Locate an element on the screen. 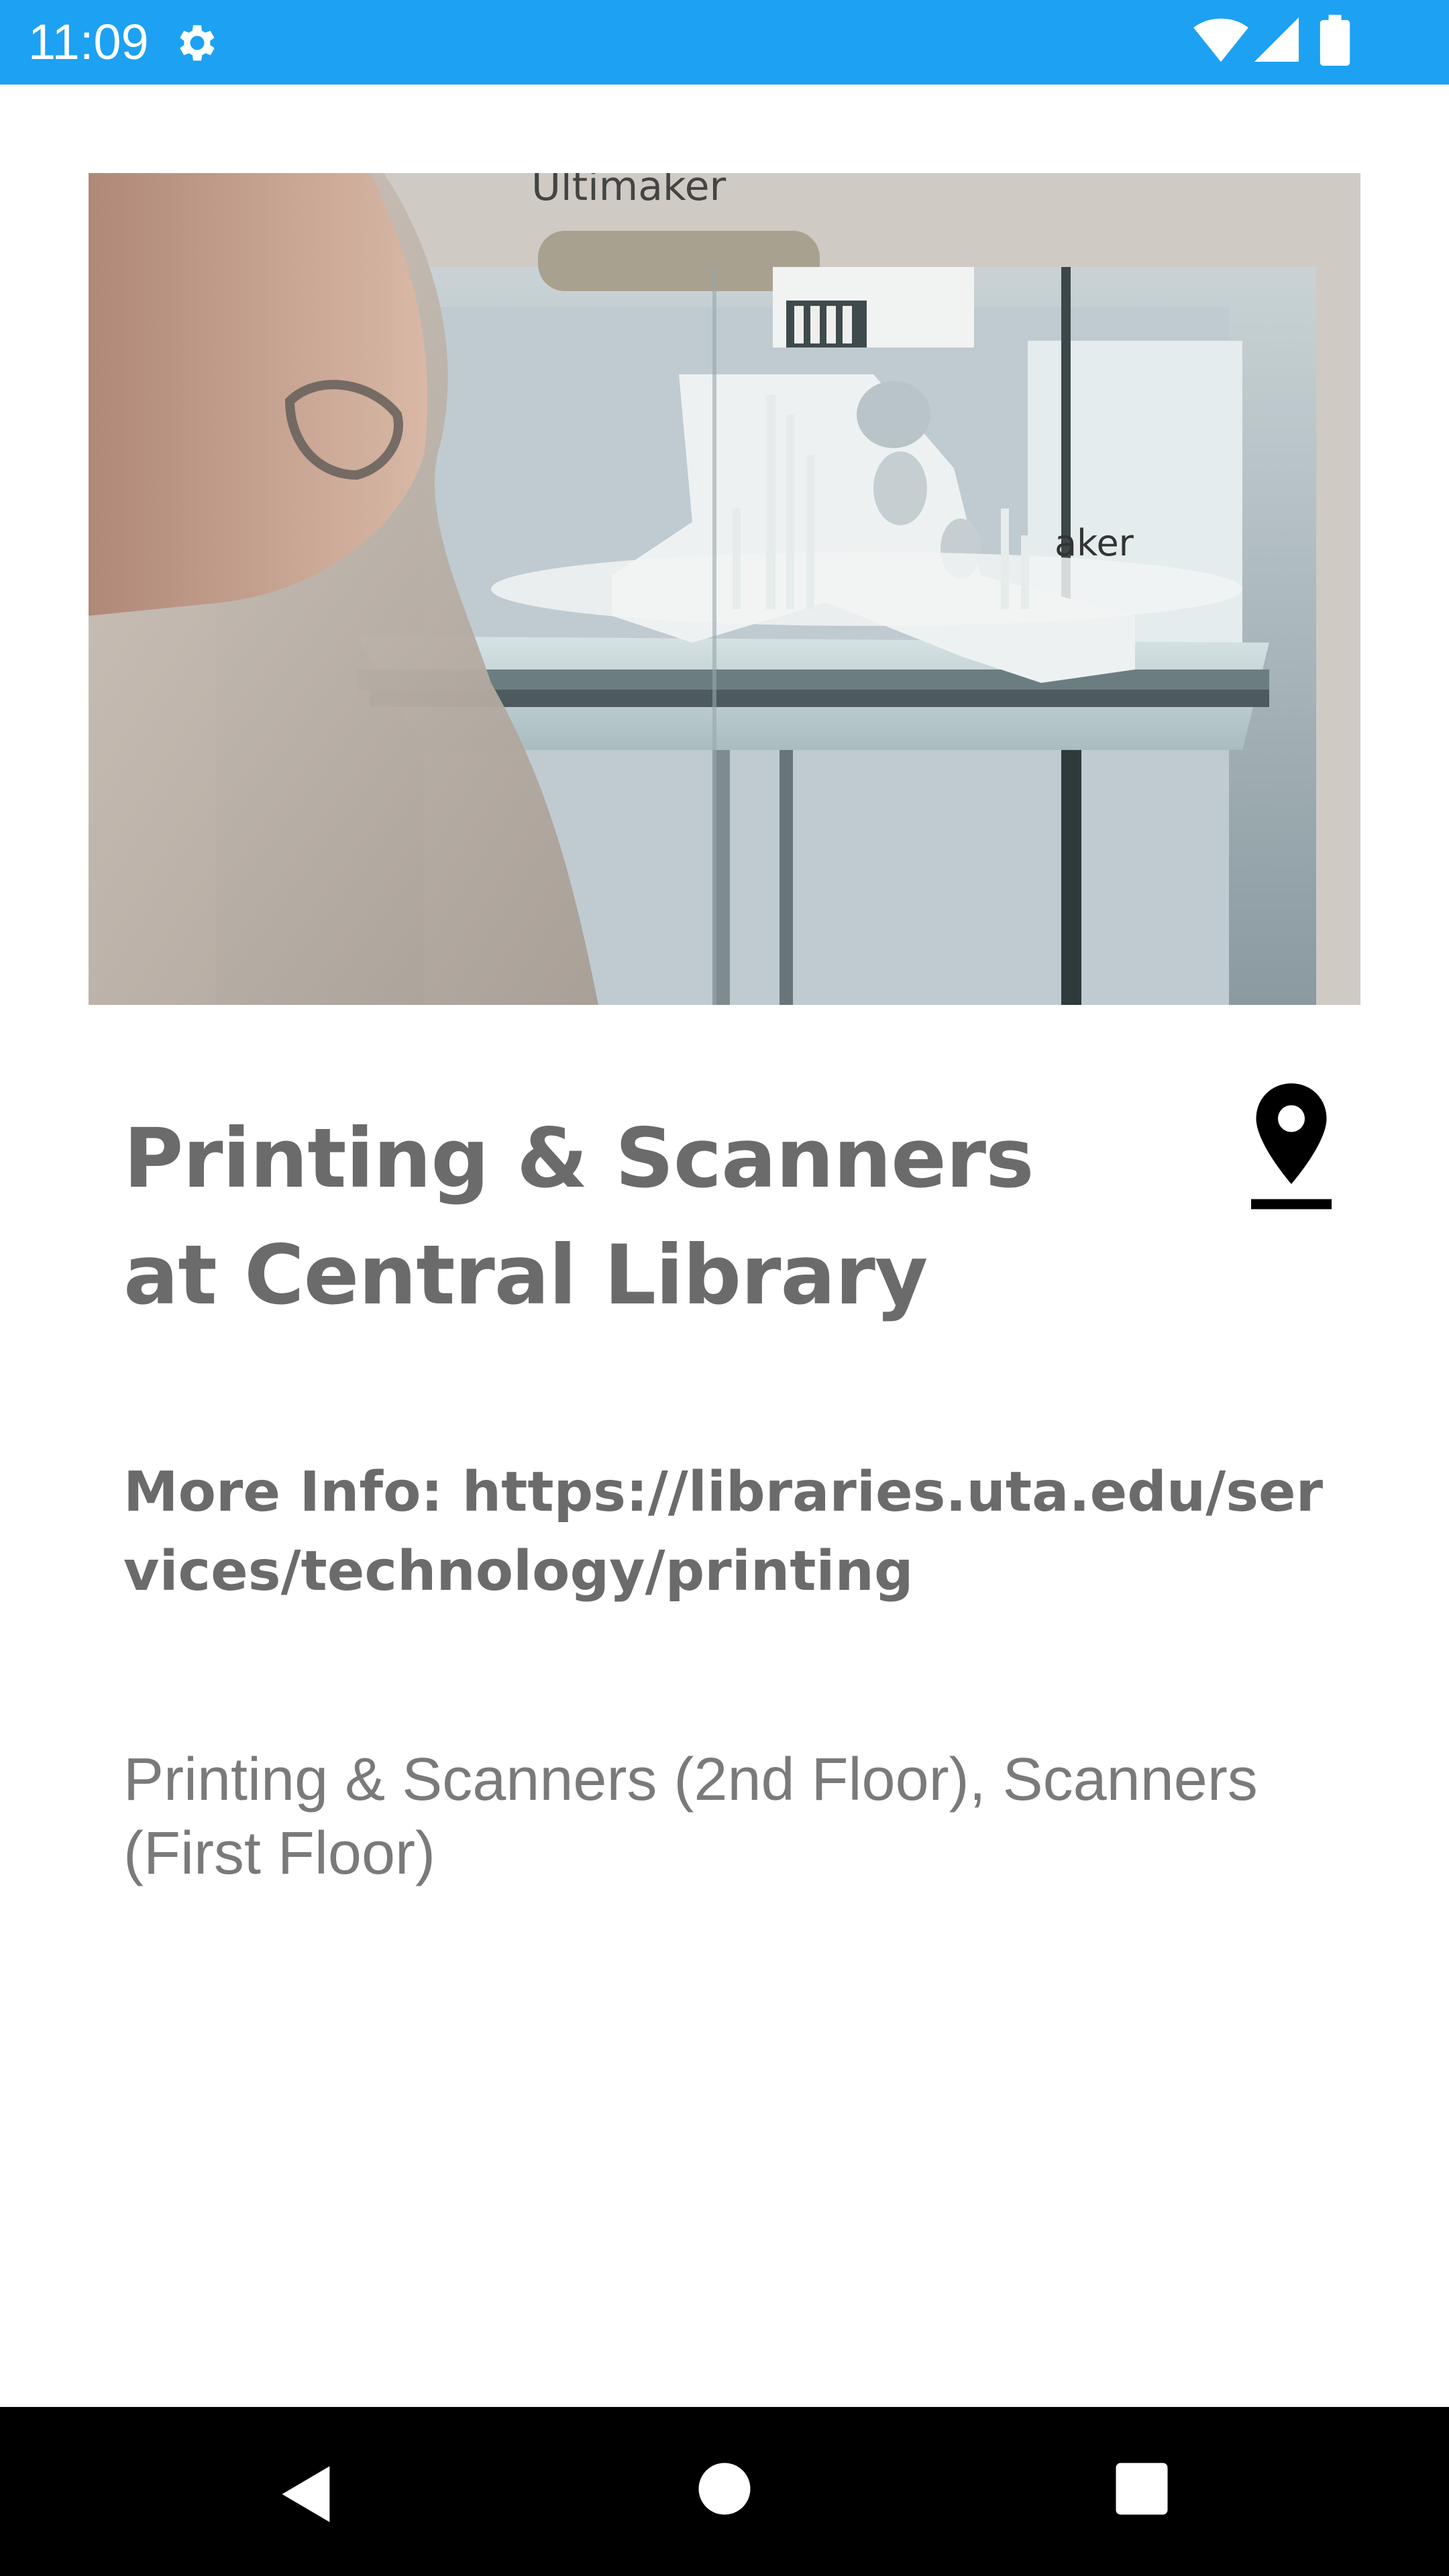  more-info-label: More Info: is located at coordinates (292, 1492).